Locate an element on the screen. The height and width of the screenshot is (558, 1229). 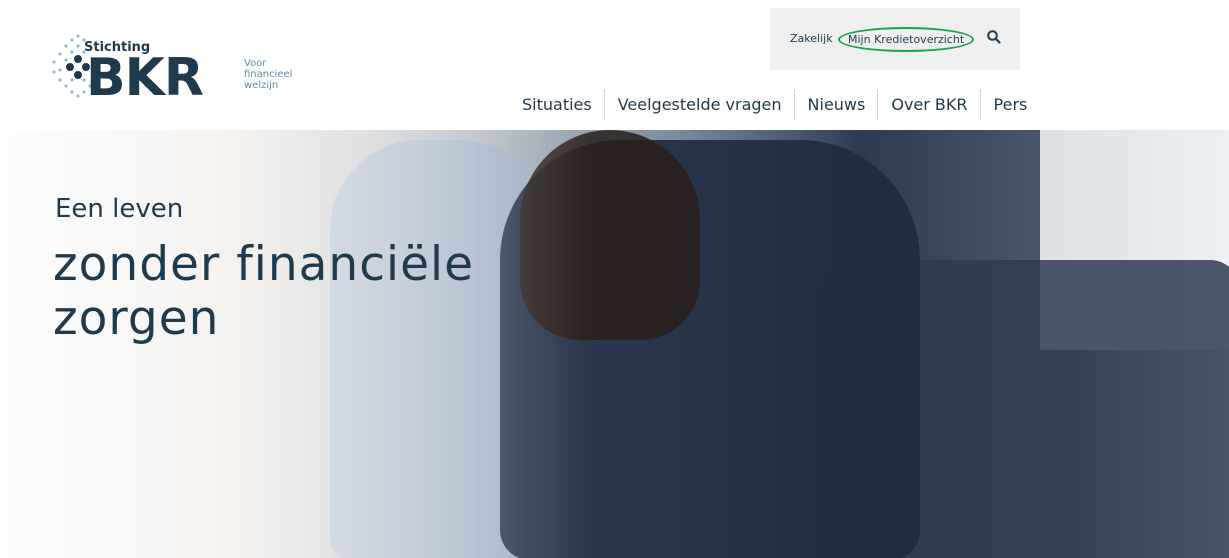
nav-veelgestelde-vragen: Veelgestelde vragen is located at coordinates (700, 105).